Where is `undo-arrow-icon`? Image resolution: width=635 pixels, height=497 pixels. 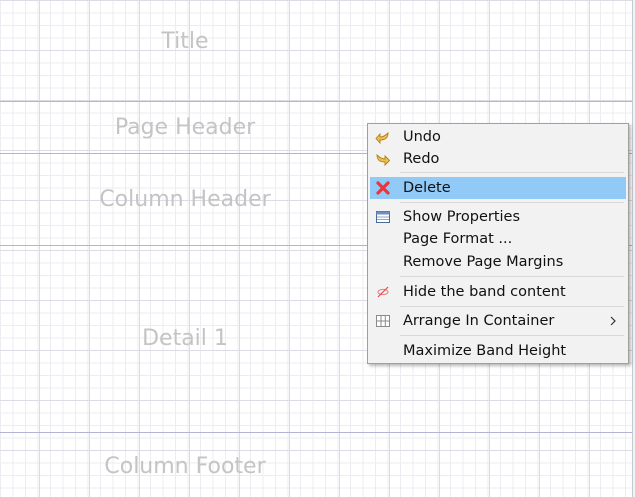 undo-arrow-icon is located at coordinates (382, 138).